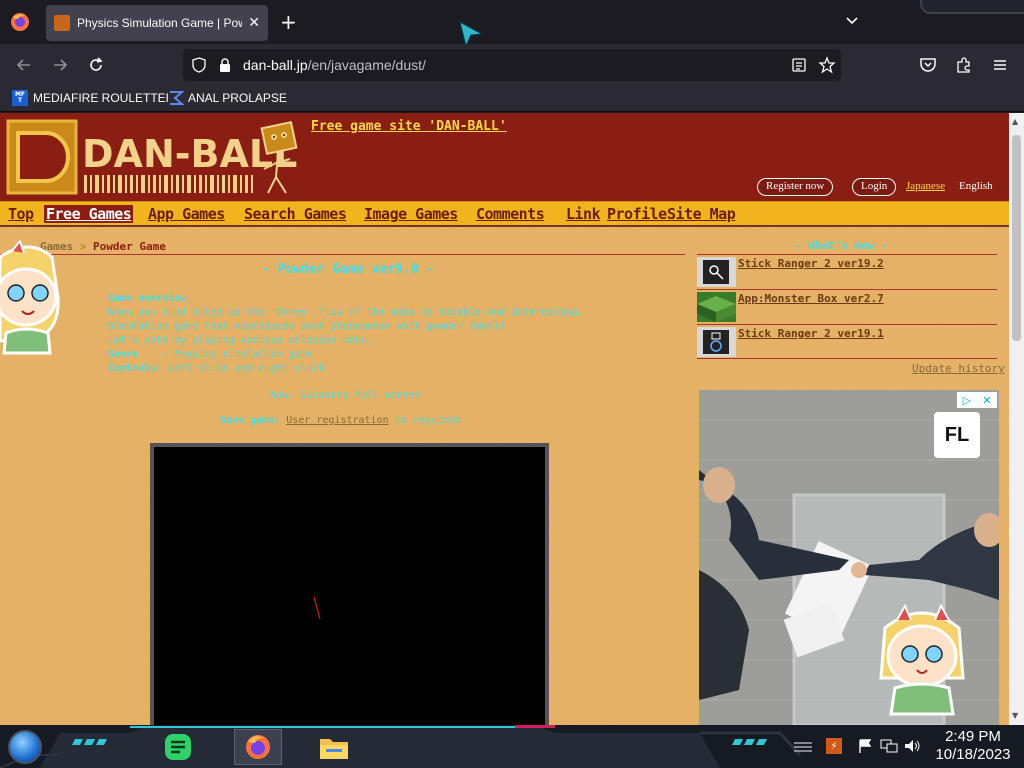  I want to click on update-history-link: Update history, so click(958, 368).